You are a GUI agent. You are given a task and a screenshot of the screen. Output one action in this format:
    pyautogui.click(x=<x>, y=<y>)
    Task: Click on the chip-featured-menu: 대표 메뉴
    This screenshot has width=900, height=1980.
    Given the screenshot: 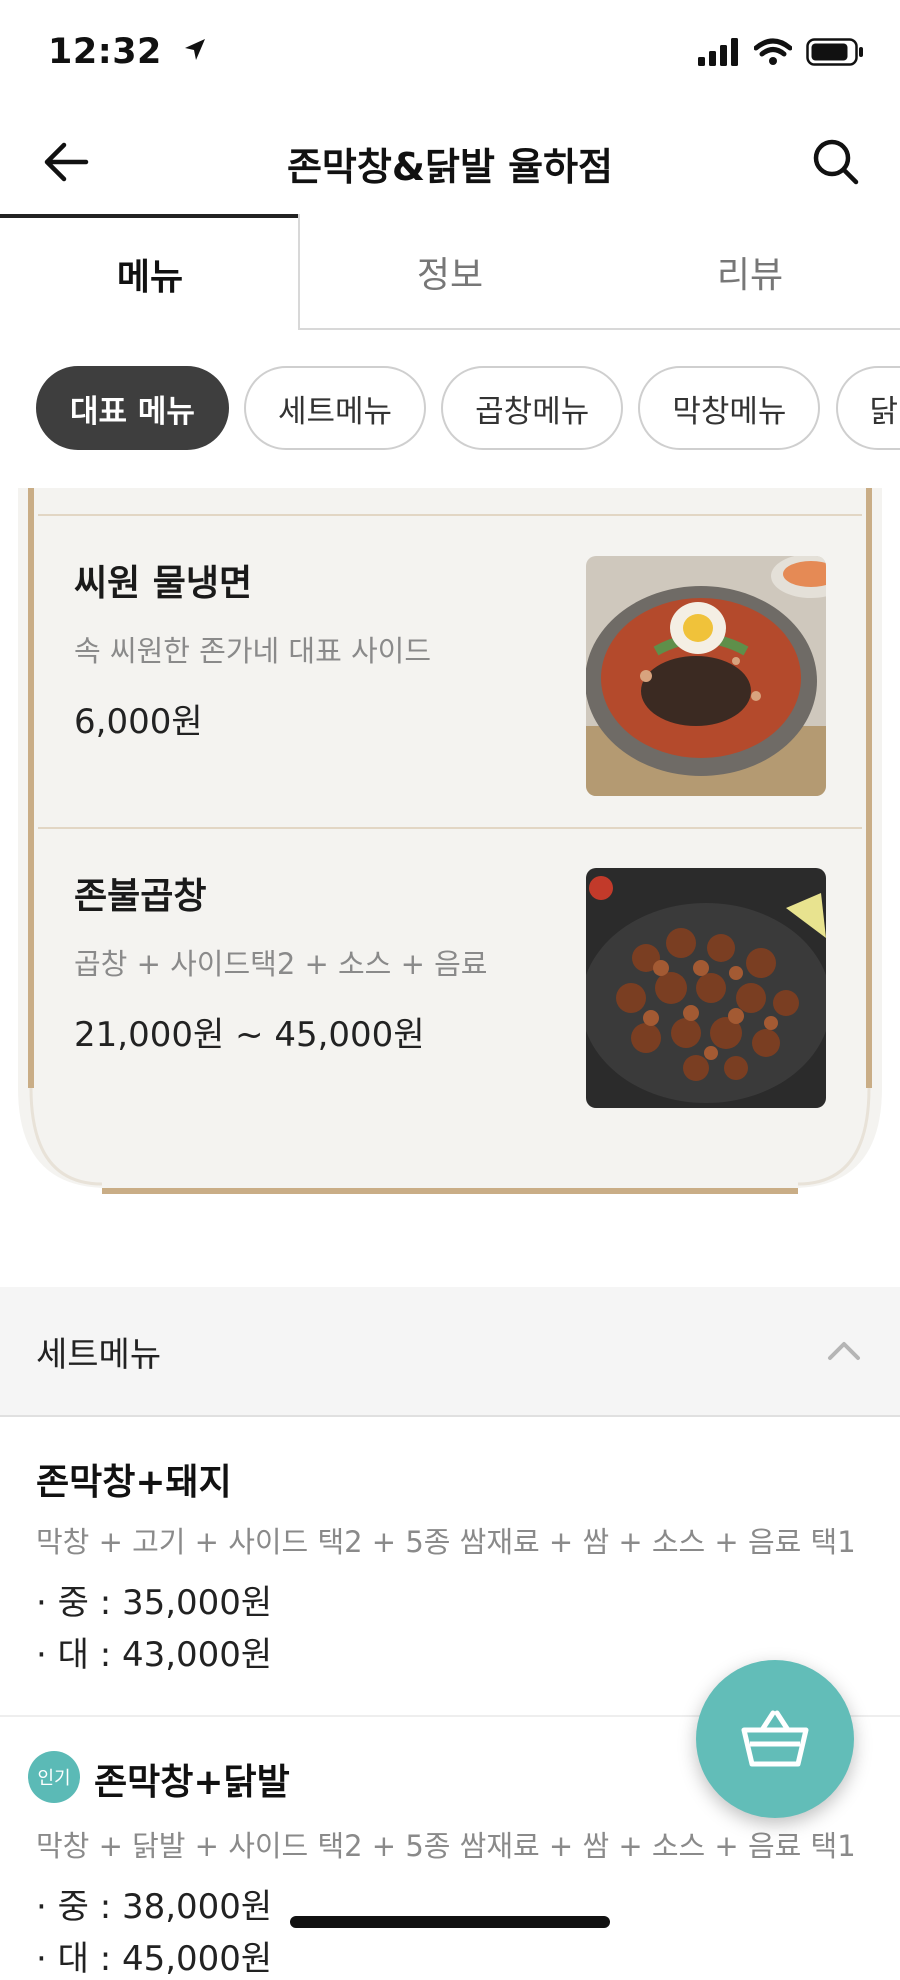 What is the action you would take?
    pyautogui.click(x=132, y=408)
    